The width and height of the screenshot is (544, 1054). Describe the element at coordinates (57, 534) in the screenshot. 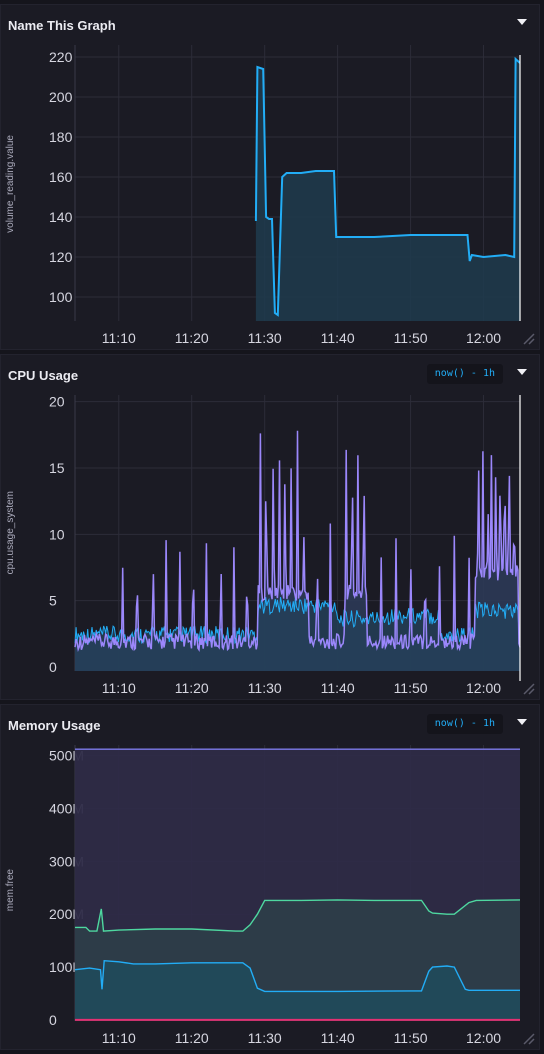

I see `y-tick-label: 10` at that location.